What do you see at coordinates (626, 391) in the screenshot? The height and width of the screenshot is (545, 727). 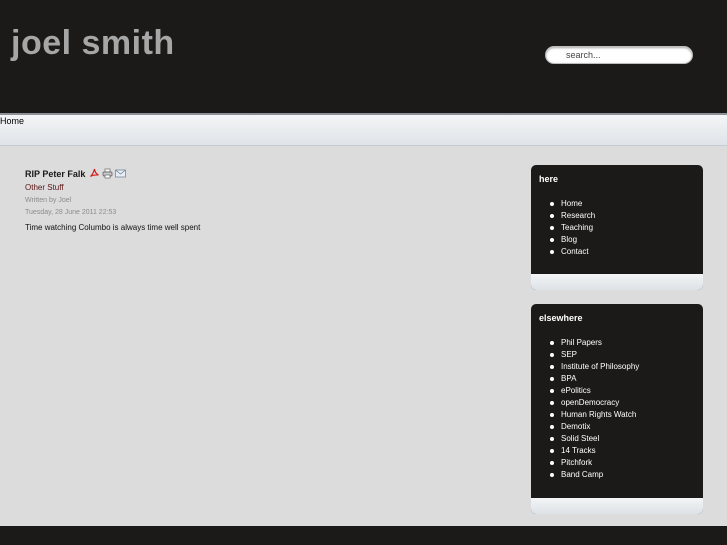 I see `elsewhere-item: ePolitics` at bounding box center [626, 391].